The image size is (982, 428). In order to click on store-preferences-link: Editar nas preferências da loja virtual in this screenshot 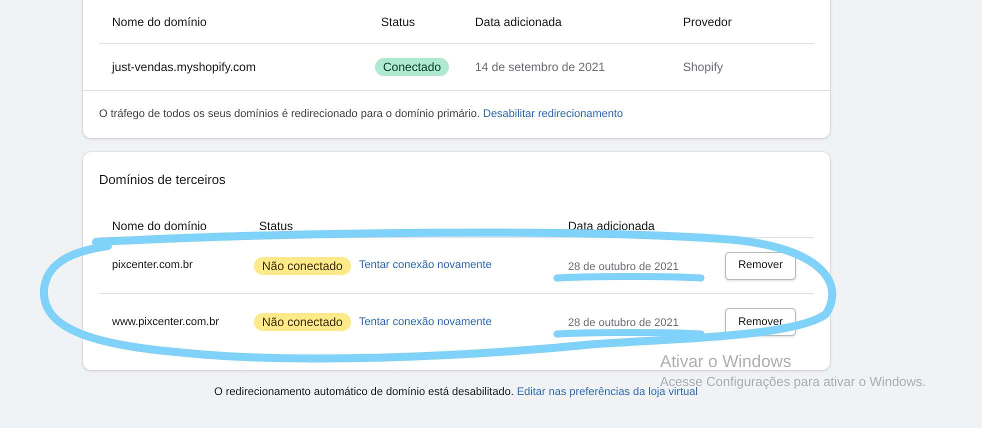, I will do `click(607, 392)`.